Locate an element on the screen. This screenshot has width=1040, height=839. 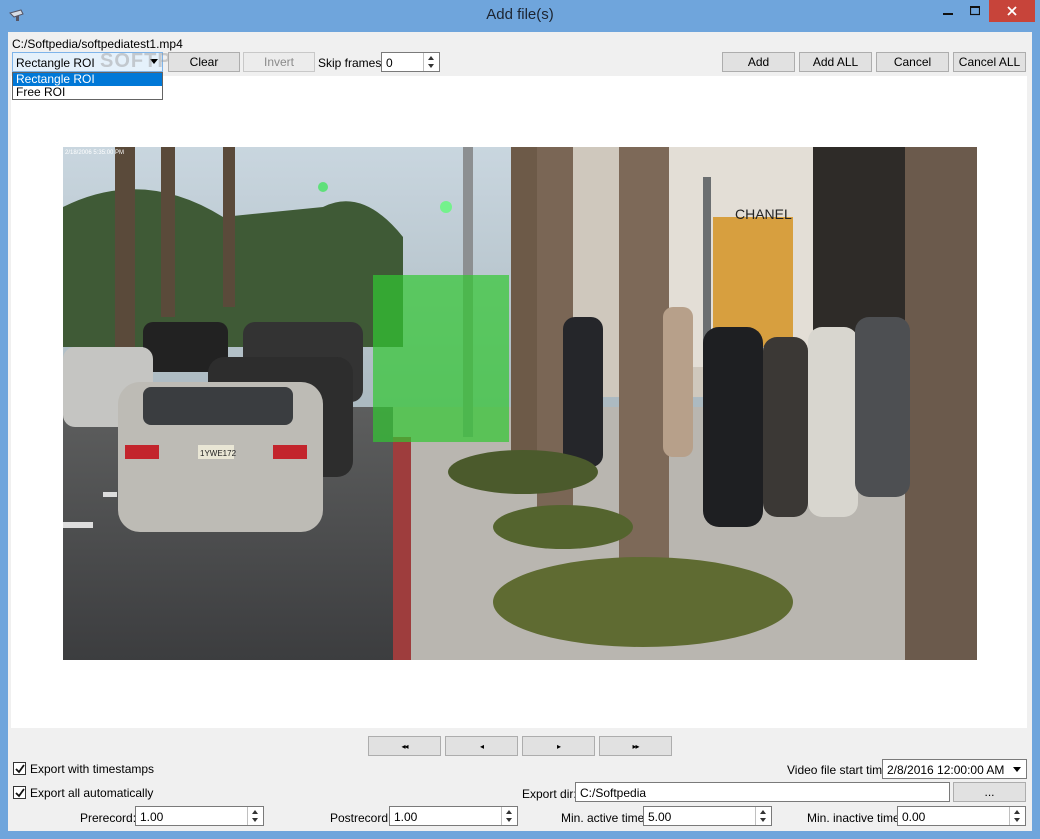
minimize-button is located at coordinates (948, 11).